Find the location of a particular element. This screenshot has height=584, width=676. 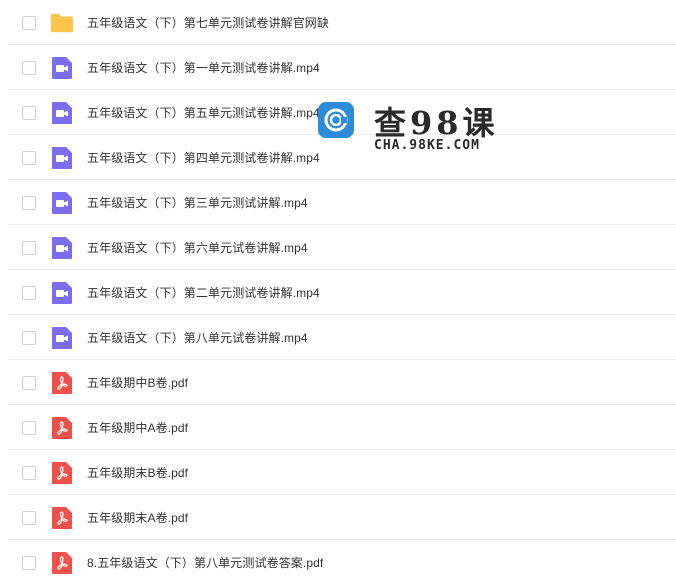

file-name: 五年级期末B卷.pdf is located at coordinates (137, 472).